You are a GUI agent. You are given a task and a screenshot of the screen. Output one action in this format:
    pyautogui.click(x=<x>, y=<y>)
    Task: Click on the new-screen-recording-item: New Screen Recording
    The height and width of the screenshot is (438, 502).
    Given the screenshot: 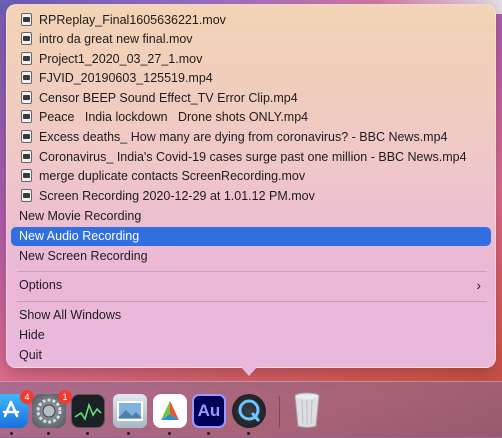 What is the action you would take?
    pyautogui.click(x=251, y=256)
    